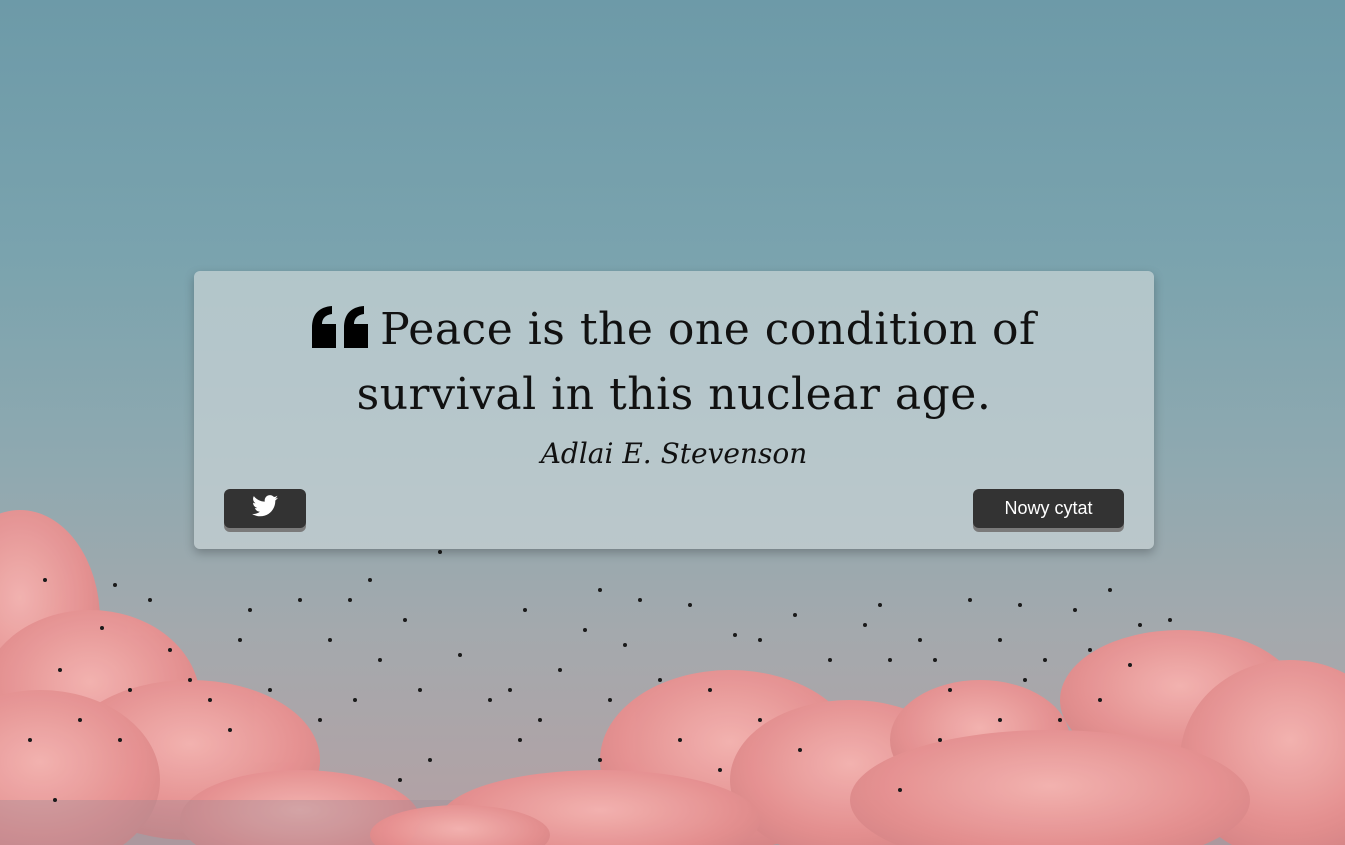  I want to click on left-quote-icon, so click(341, 333).